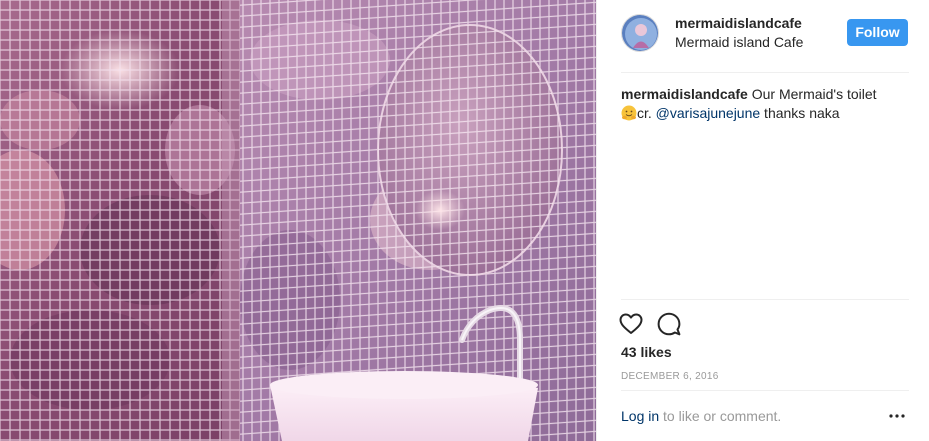 The width and height of the screenshot is (929, 441). What do you see at coordinates (738, 23) in the screenshot?
I see `header-username: mermaidislandcafe` at bounding box center [738, 23].